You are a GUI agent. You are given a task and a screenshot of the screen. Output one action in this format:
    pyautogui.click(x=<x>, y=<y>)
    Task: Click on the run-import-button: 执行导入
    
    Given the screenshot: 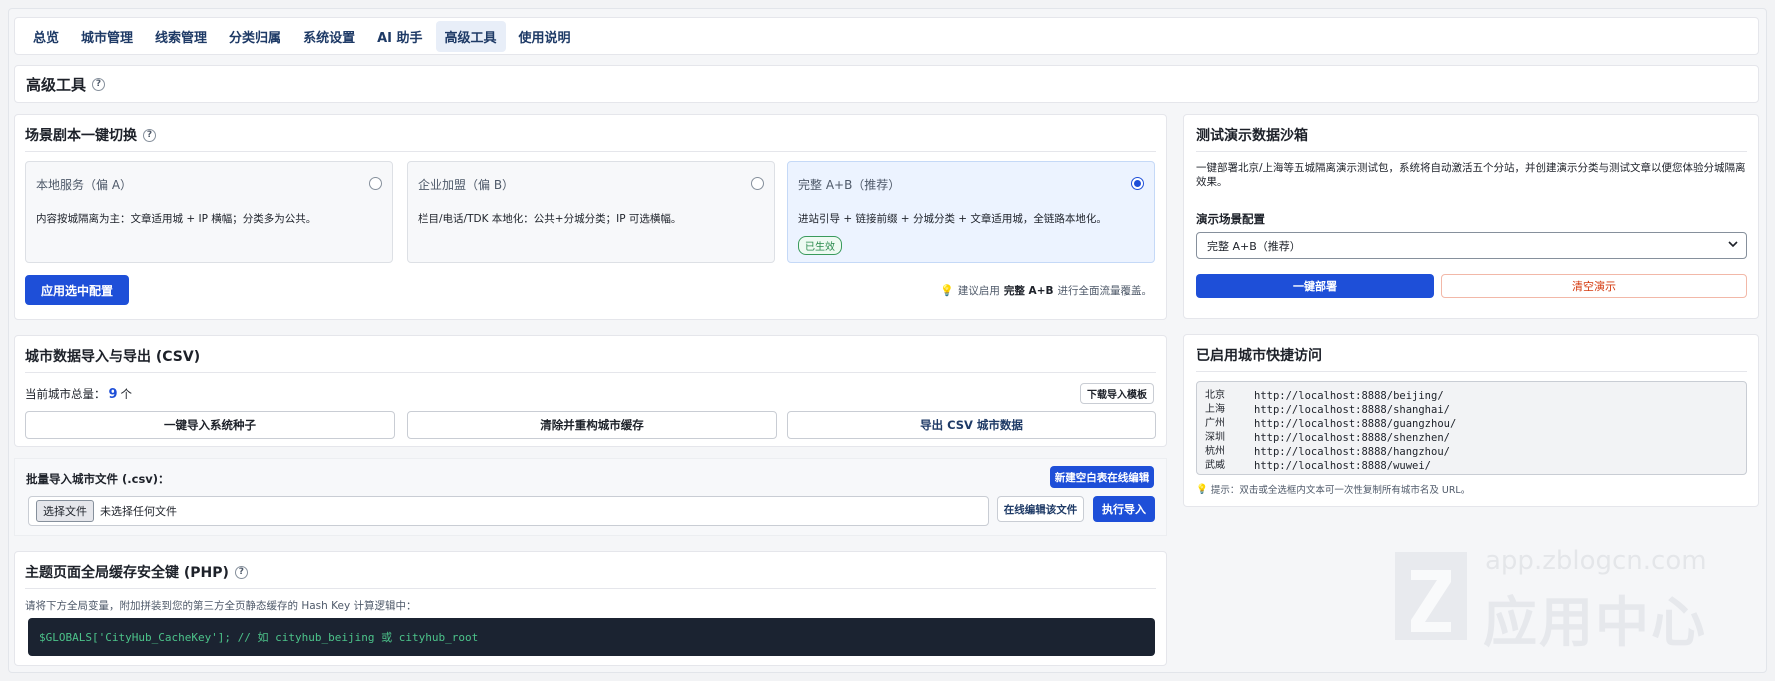 What is the action you would take?
    pyautogui.click(x=1124, y=509)
    